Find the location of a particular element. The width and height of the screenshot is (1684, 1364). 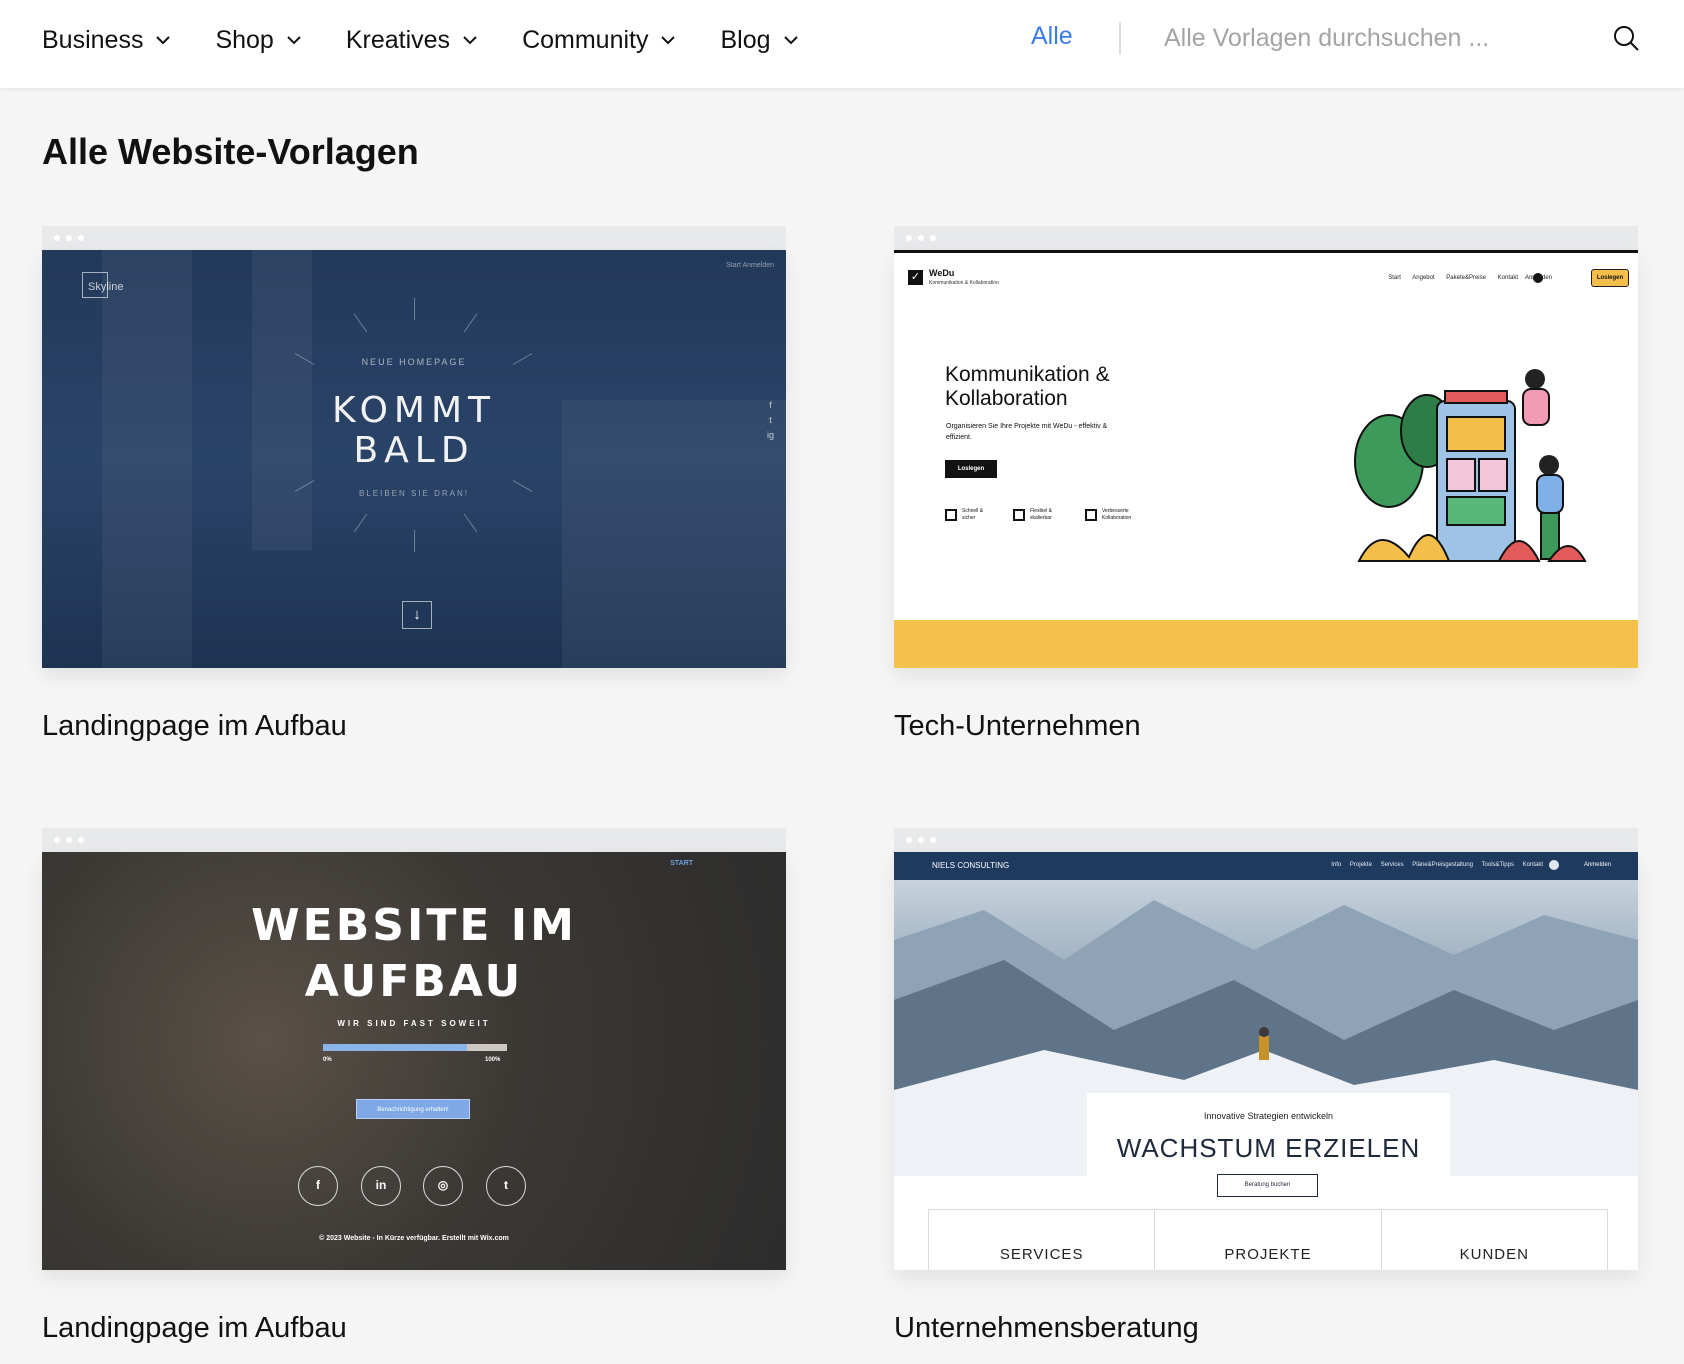

preview-notify-button: Benachrichtigung erhalten! is located at coordinates (413, 1109).